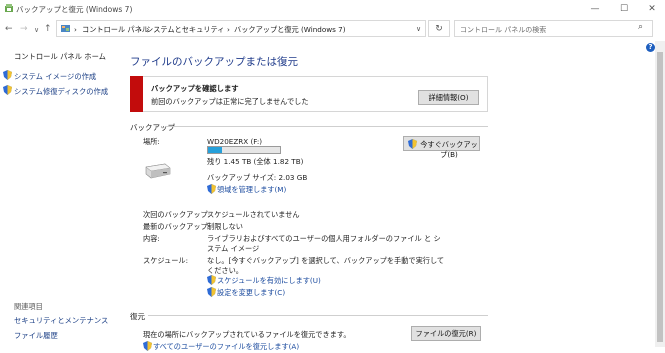  What do you see at coordinates (235, 141) in the screenshot?
I see `backup-drive-name: WD20EZRX (F:)` at bounding box center [235, 141].